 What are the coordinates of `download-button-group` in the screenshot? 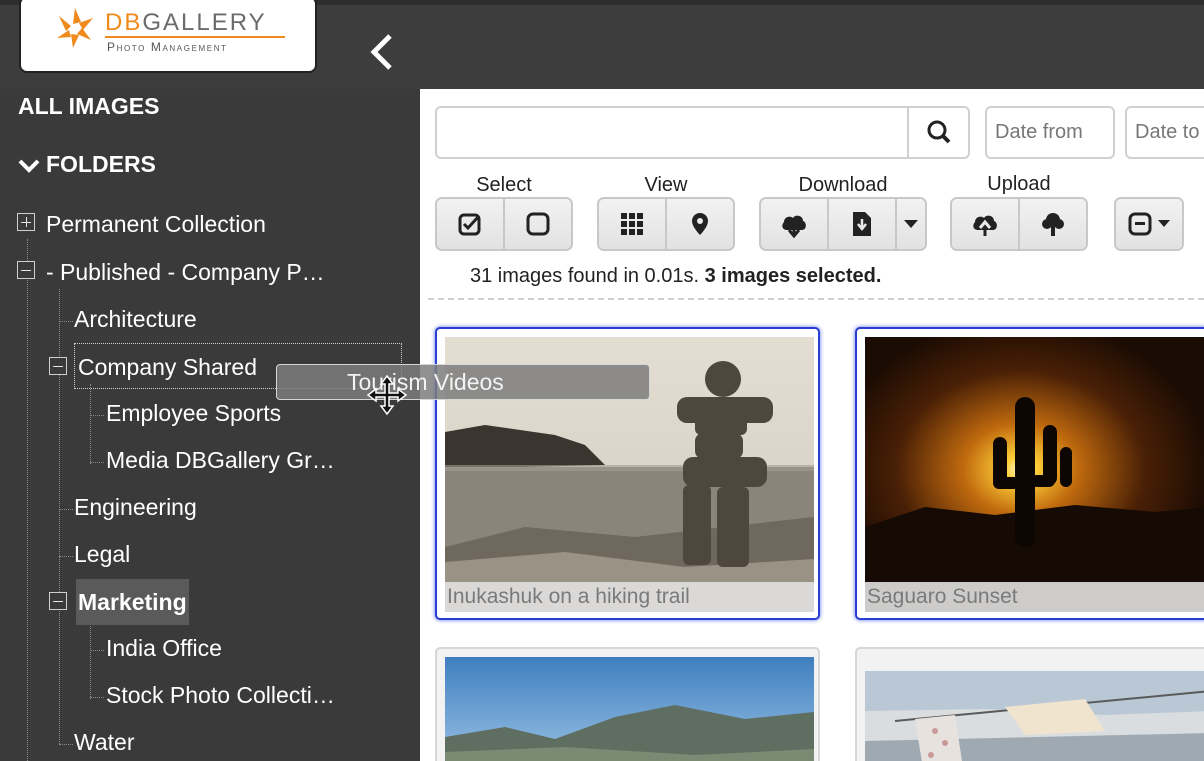 It's located at (843, 224).